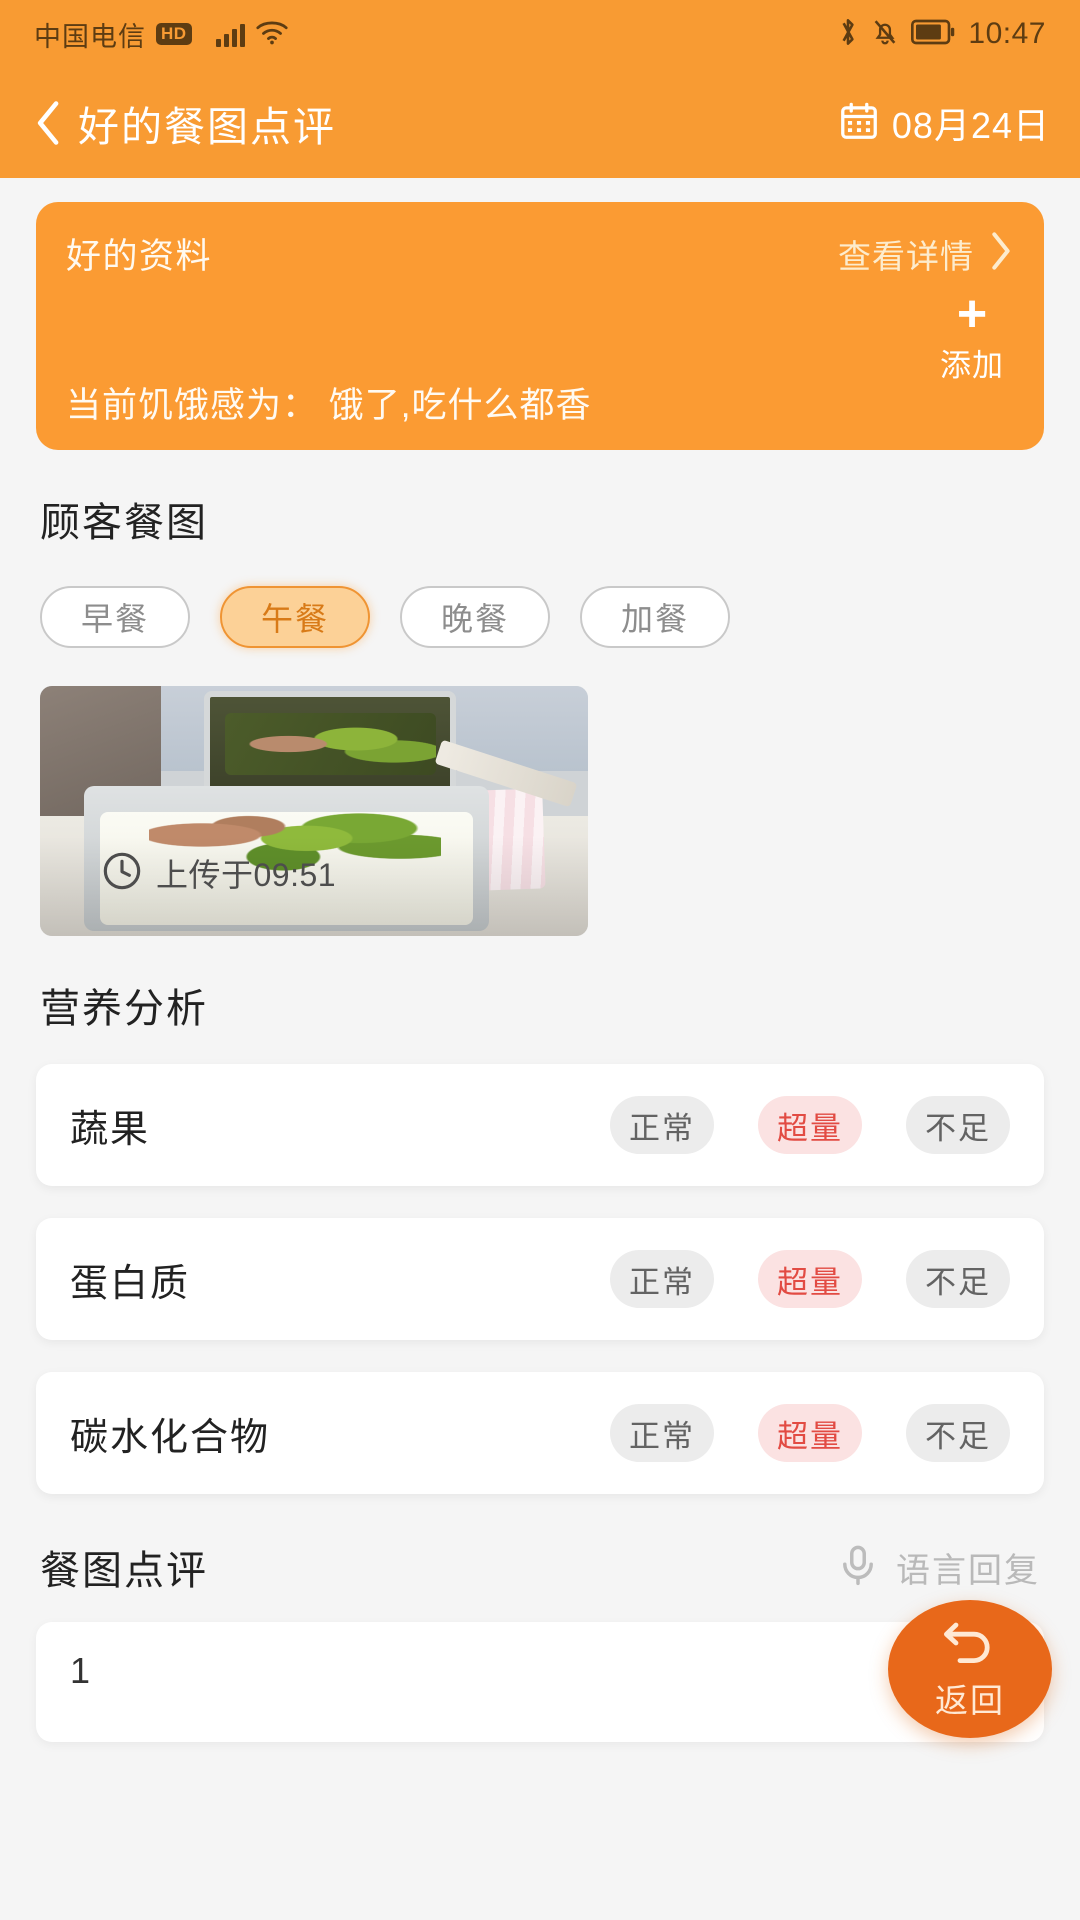  What do you see at coordinates (858, 1567) in the screenshot?
I see `microphone-icon` at bounding box center [858, 1567].